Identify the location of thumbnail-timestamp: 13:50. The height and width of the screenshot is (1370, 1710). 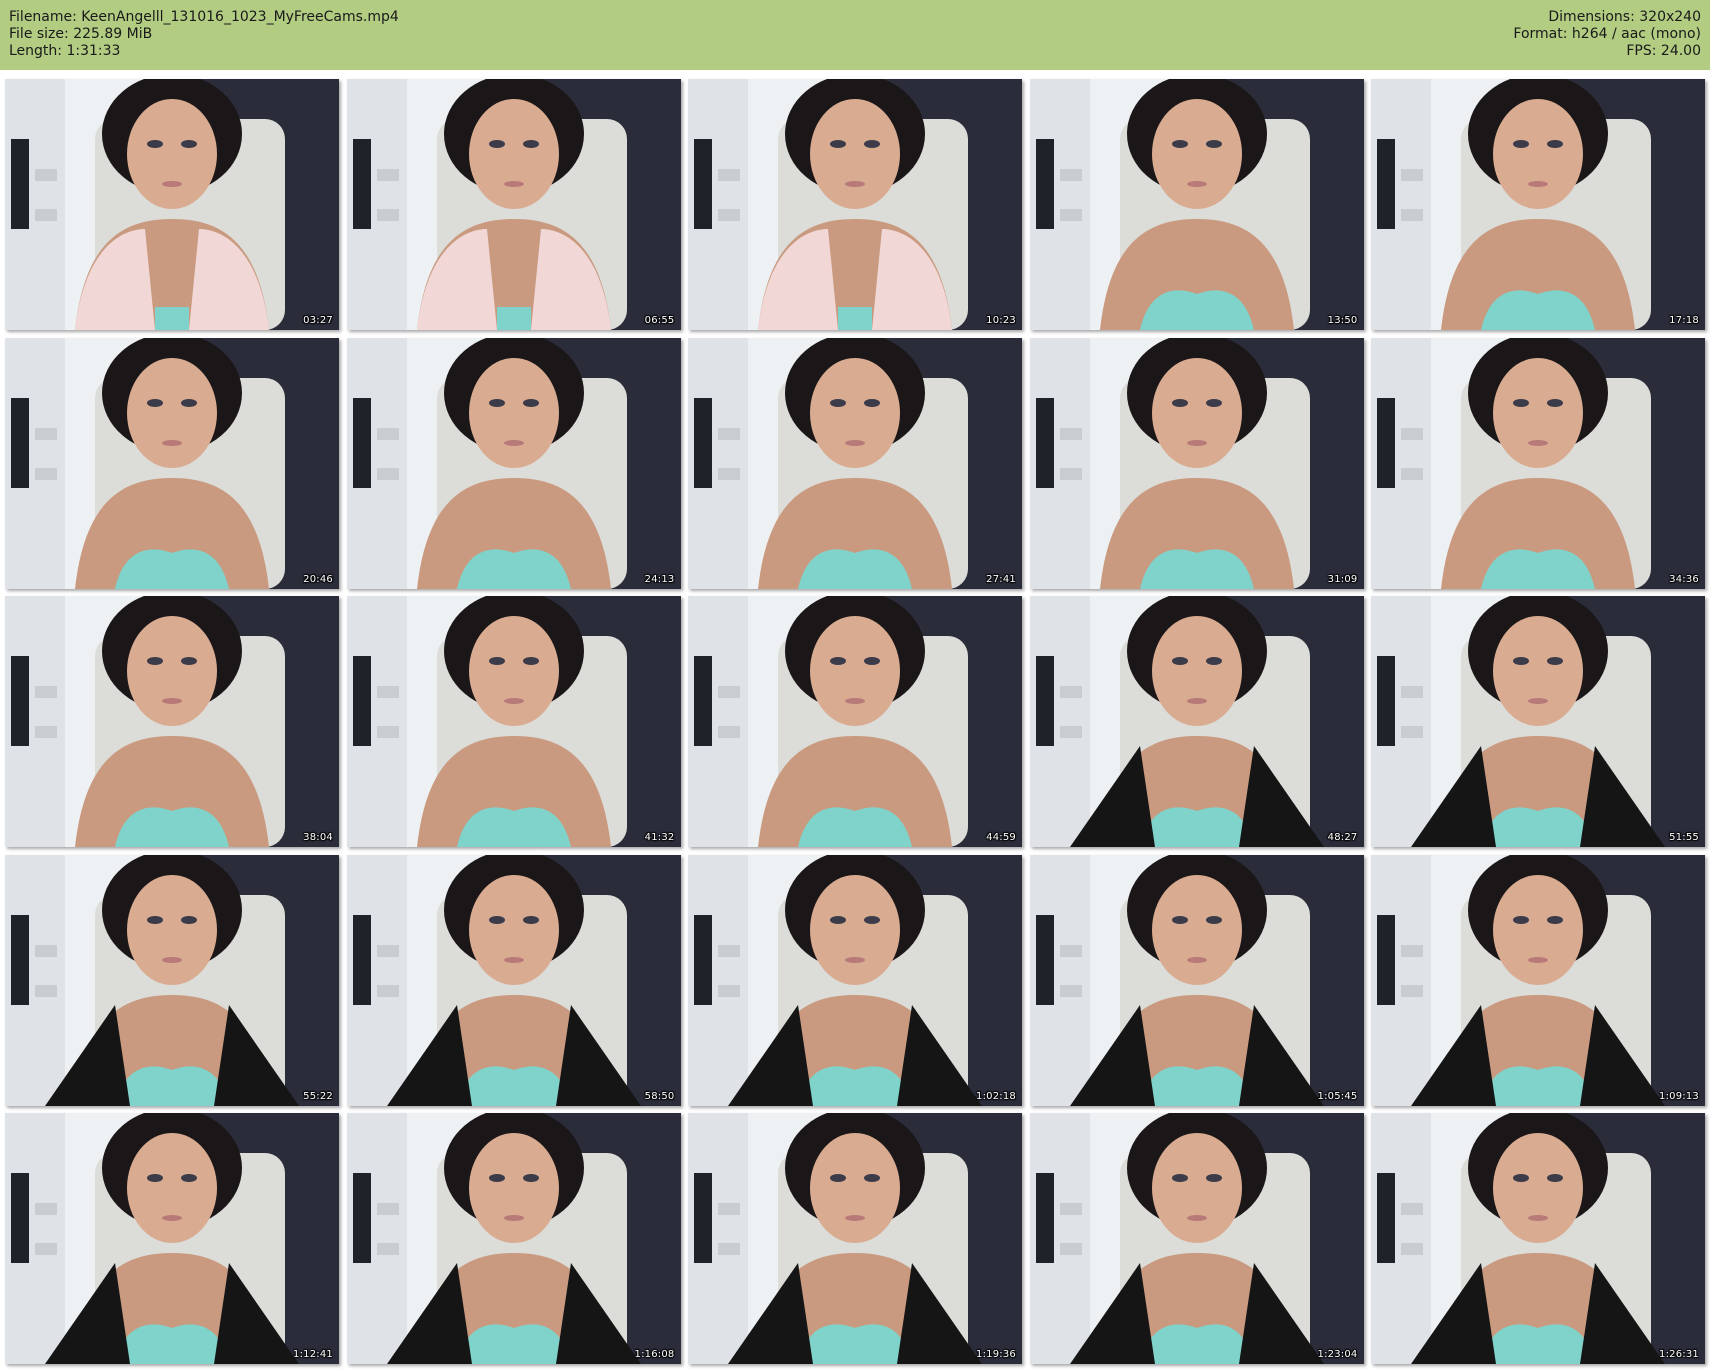
(1342, 320).